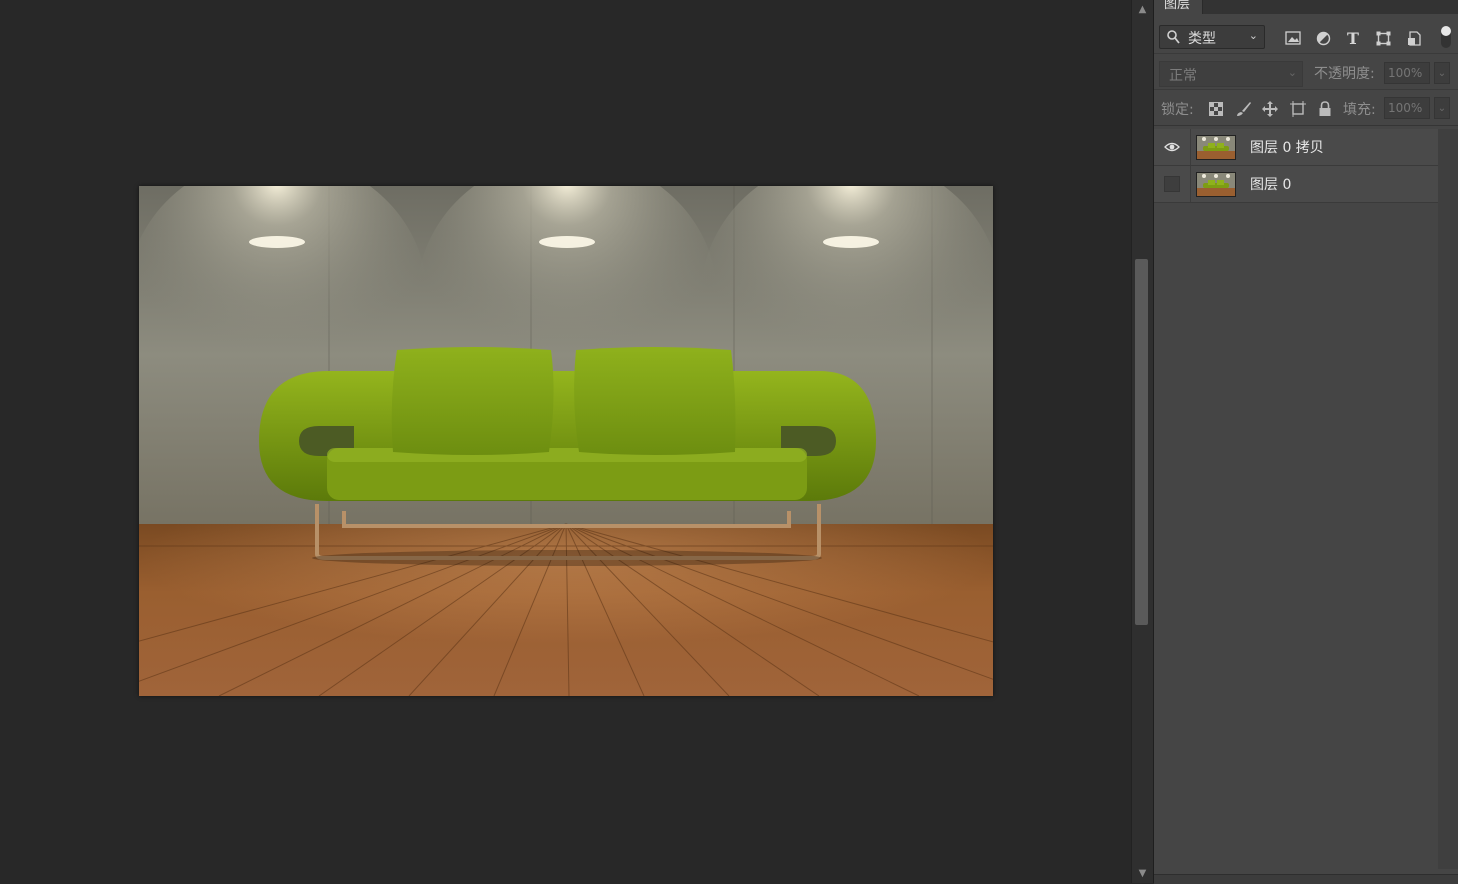 This screenshot has height=884, width=1458. Describe the element at coordinates (1323, 38) in the screenshot. I see `adjustment-filter-icon` at that location.